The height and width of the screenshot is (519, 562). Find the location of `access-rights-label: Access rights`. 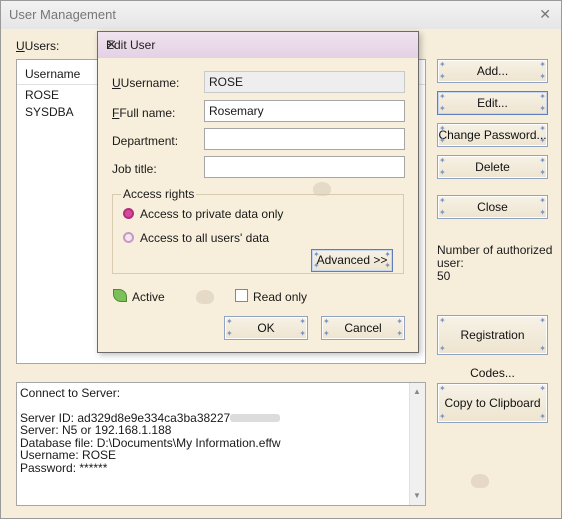

access-rights-label: Access rights is located at coordinates (159, 194).